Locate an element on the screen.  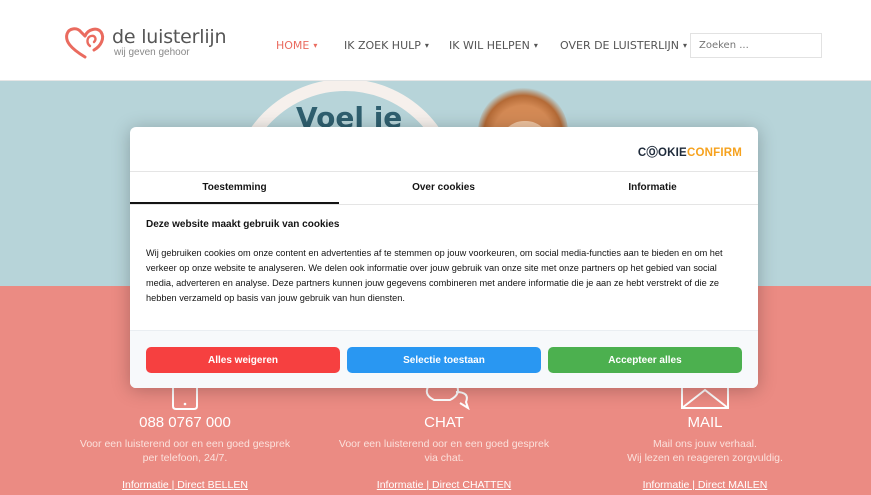
site-logo: de luisterlijn wij geven gehoor is located at coordinates (145, 43).